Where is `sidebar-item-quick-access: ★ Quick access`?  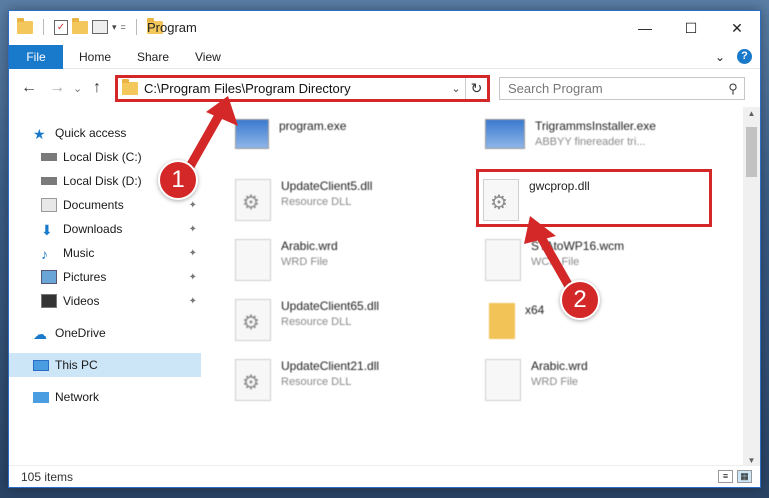
sidebar-item-quick-access: ★ Quick access is located at coordinates (105, 133).